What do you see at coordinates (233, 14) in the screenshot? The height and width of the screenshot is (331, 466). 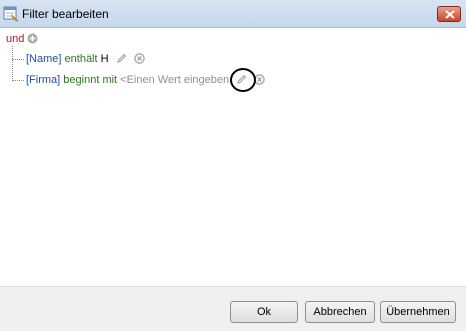 I see `title-bar: Filter bearbeiten` at bounding box center [233, 14].